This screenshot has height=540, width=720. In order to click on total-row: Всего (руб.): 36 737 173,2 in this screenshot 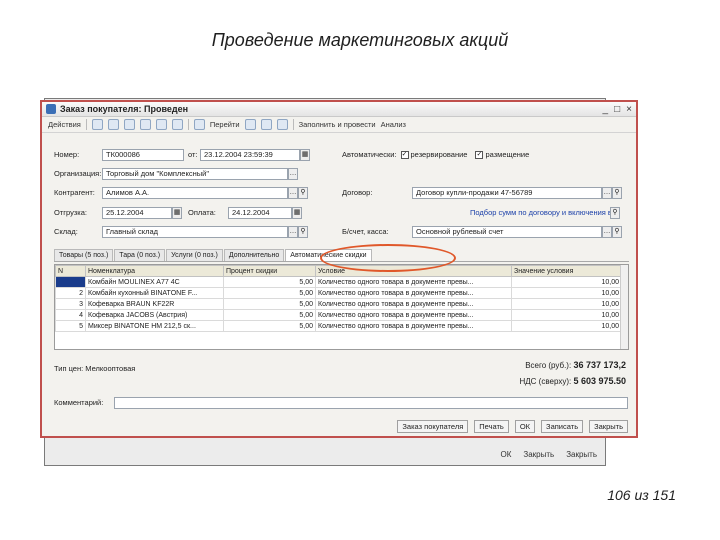, I will do `click(575, 365)`.